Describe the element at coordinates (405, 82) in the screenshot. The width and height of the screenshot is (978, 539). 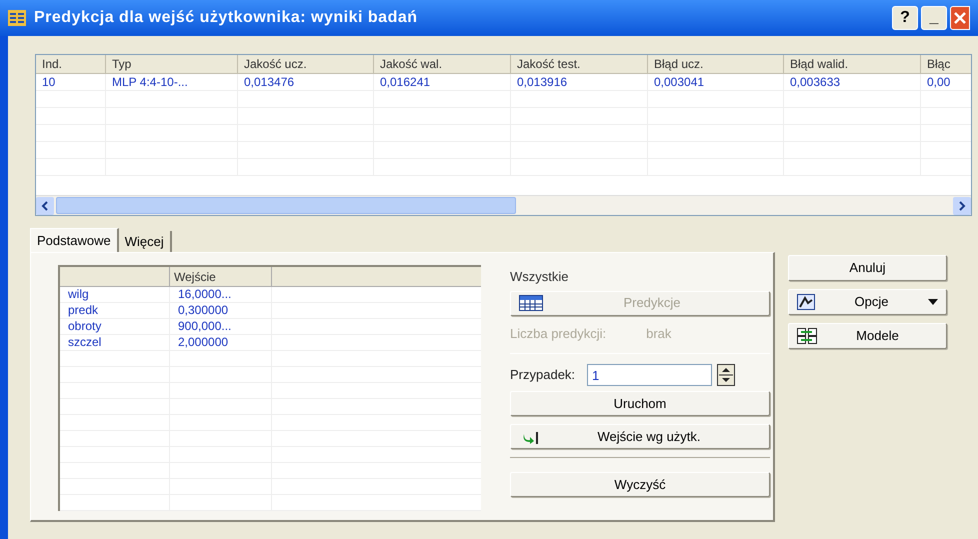
I see `table-cell: 0,016241` at that location.